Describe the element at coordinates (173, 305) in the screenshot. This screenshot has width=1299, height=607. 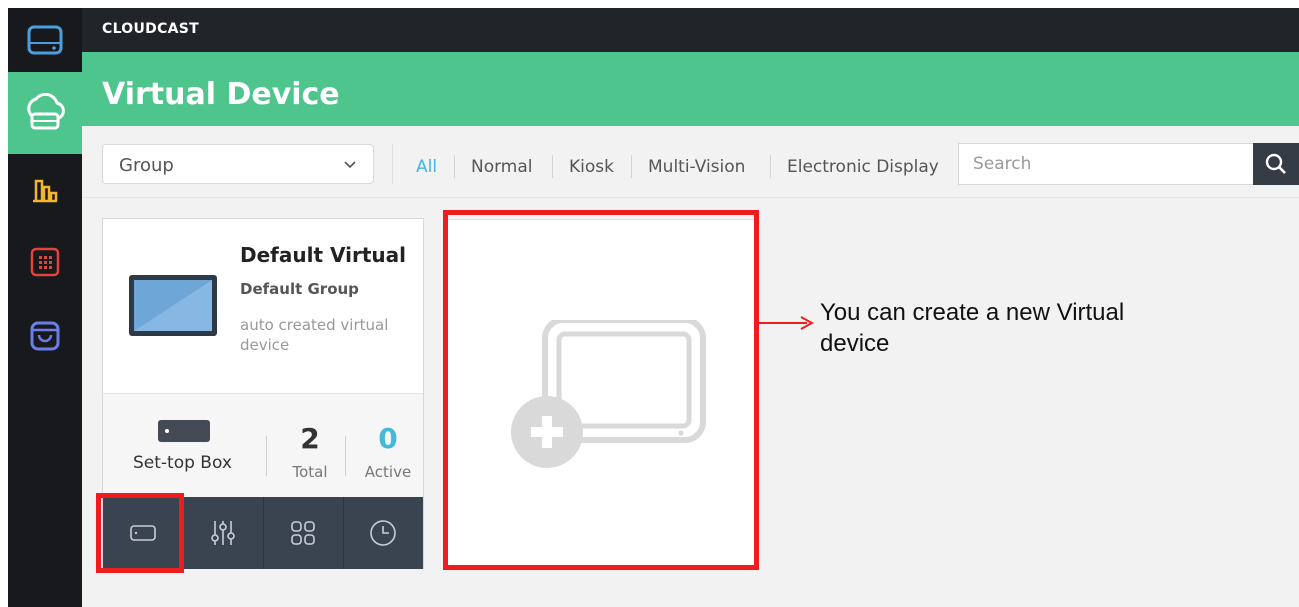
I see `tablet-device-icon` at that location.